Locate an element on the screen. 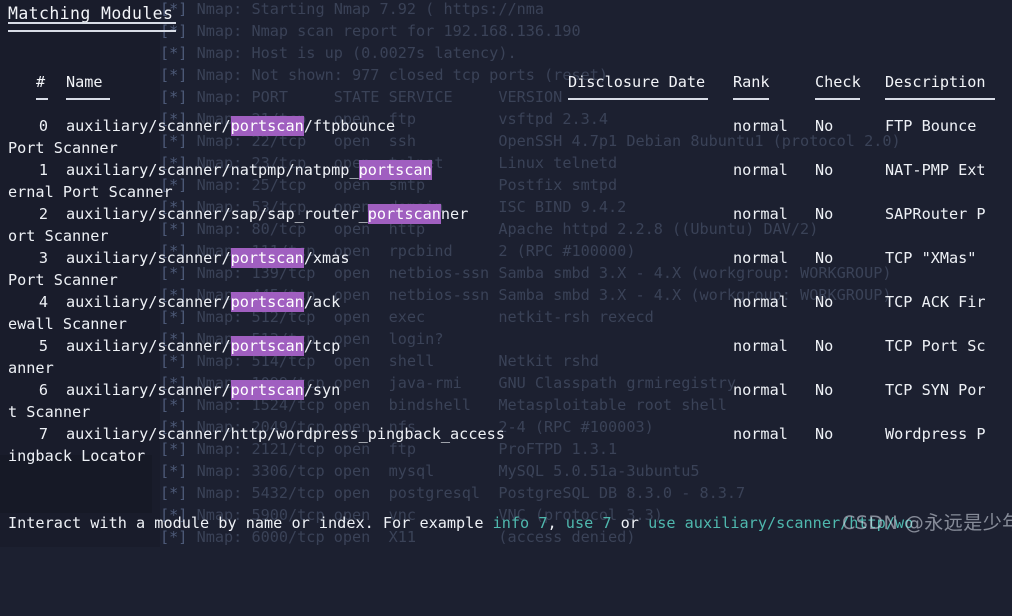 The width and height of the screenshot is (1012, 616). module-description-wrap: ingback Locator is located at coordinates (77, 456).